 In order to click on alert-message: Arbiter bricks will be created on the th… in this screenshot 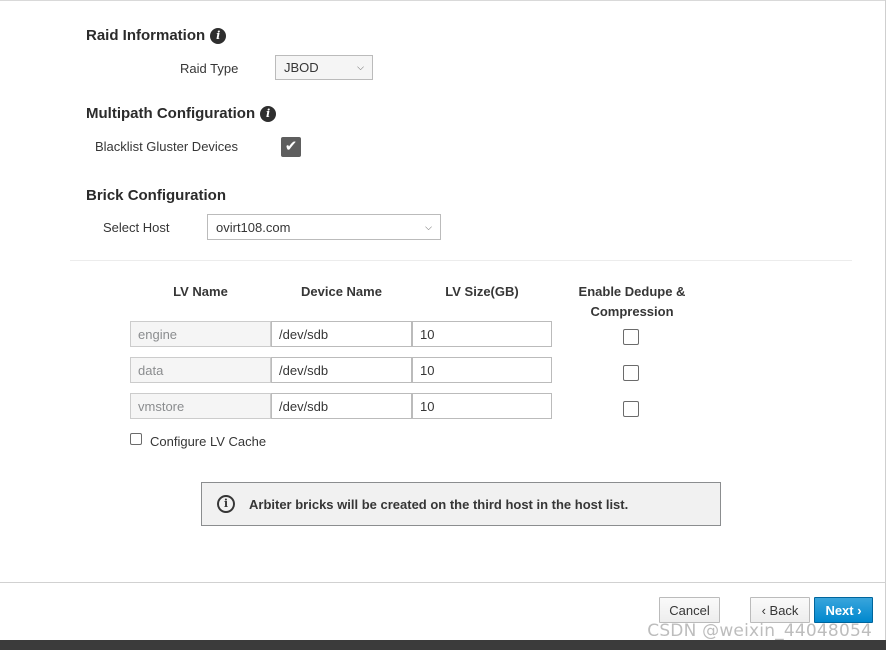, I will do `click(439, 504)`.